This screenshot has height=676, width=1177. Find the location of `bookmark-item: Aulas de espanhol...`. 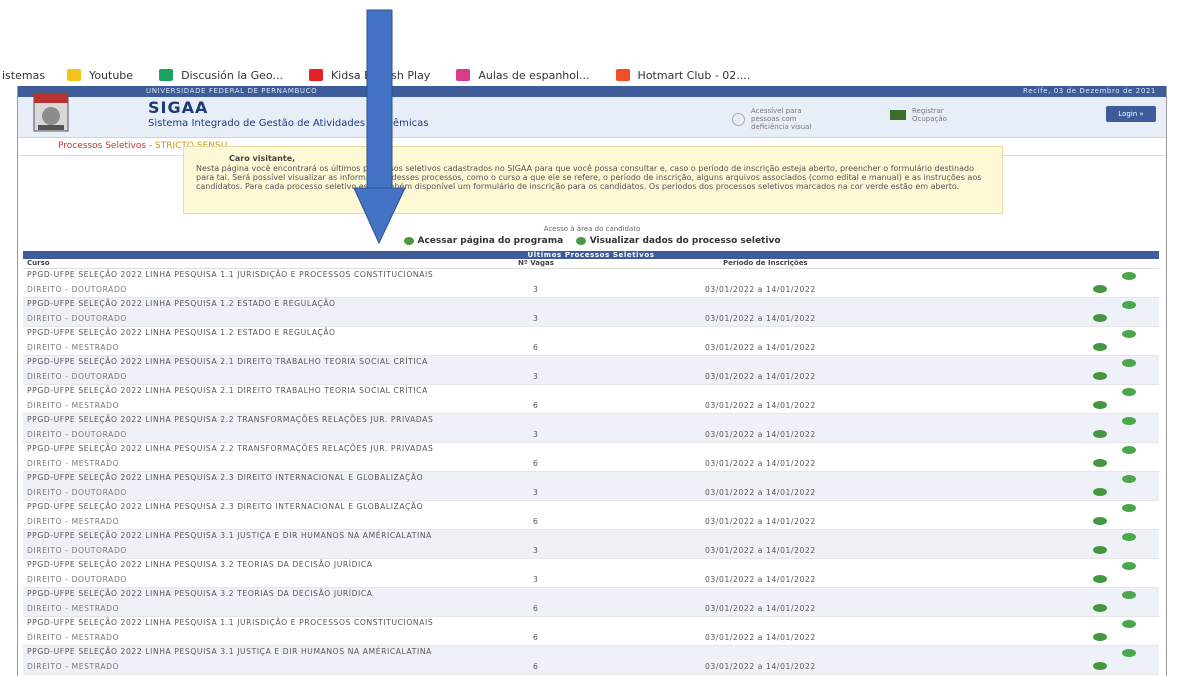

bookmark-item: Aulas de espanhol... is located at coordinates (523, 75).